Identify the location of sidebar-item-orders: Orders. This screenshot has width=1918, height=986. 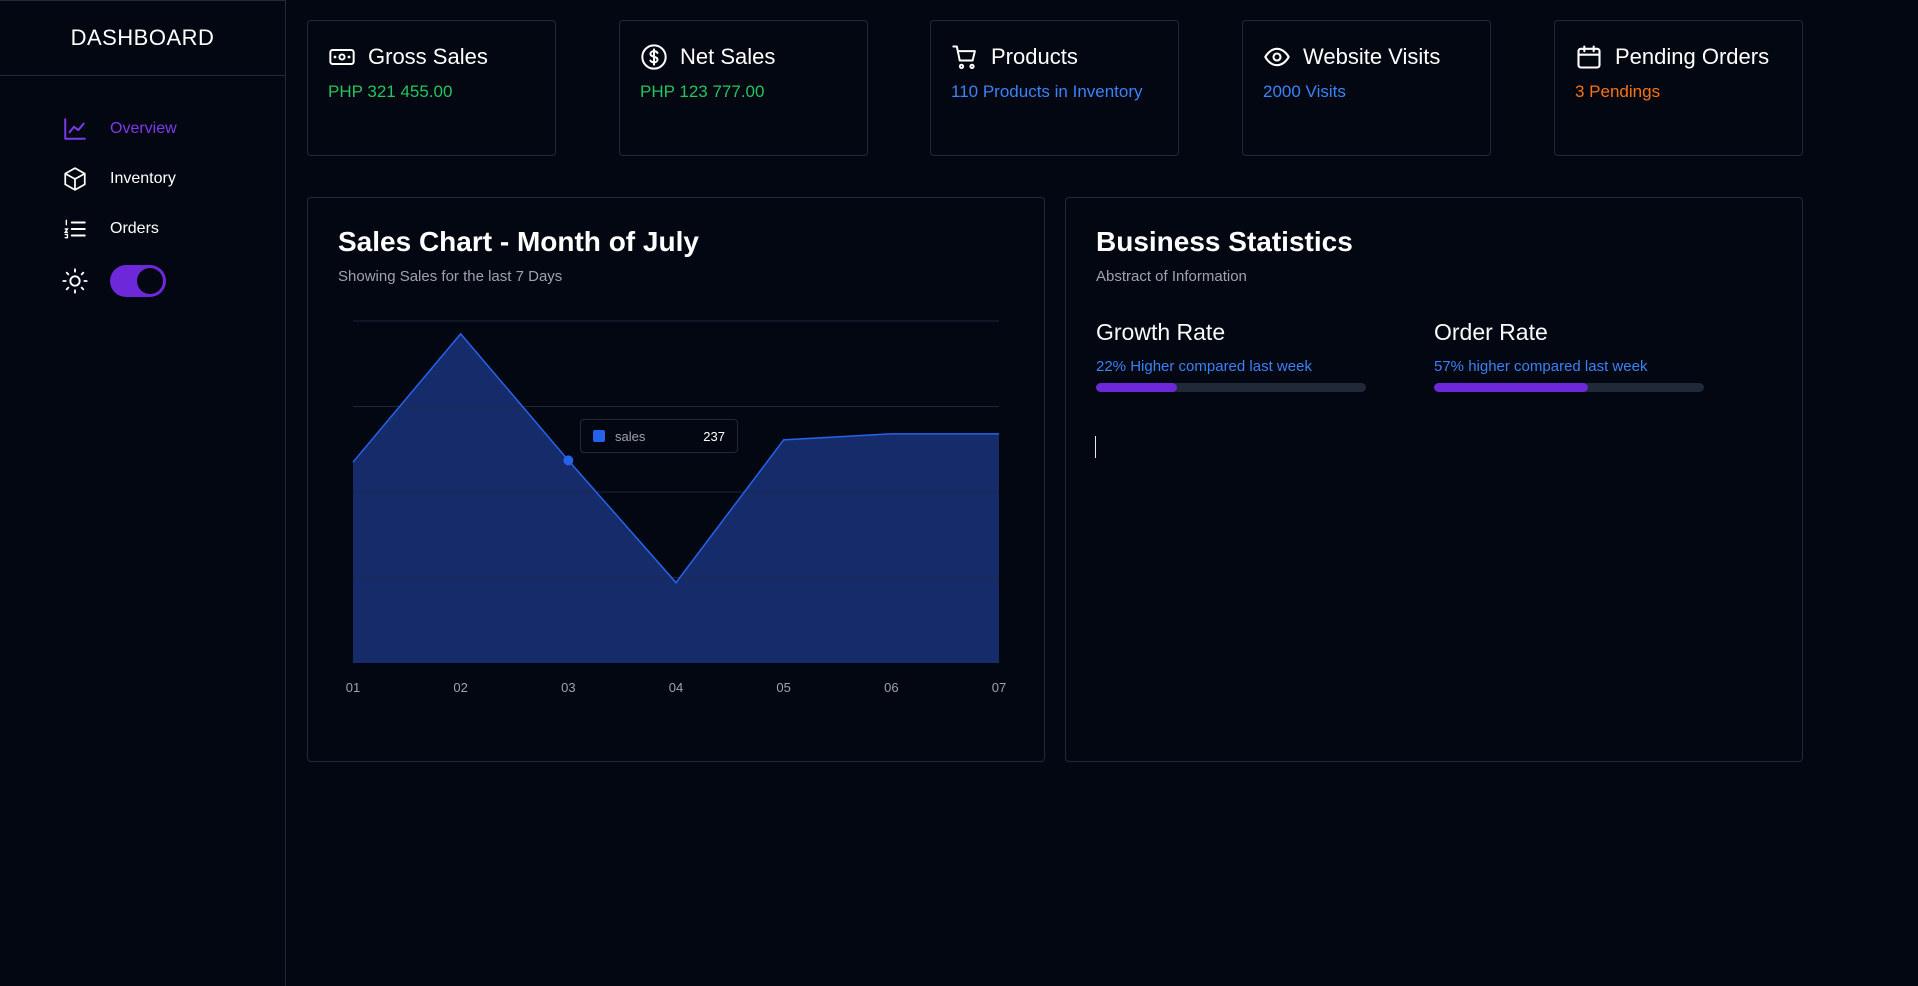
(118, 229).